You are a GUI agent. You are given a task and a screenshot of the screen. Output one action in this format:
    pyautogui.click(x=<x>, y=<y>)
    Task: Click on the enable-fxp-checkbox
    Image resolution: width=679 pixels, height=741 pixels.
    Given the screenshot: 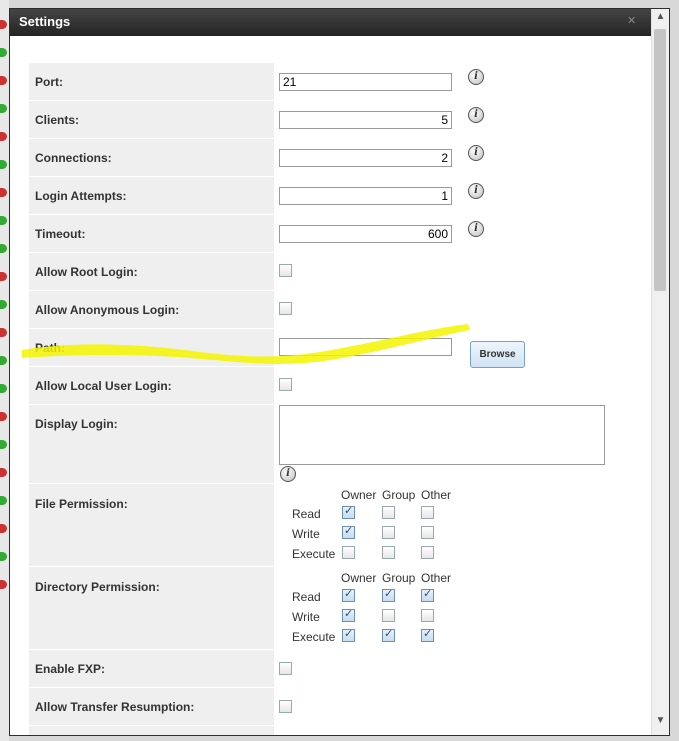 What is the action you would take?
    pyautogui.click(x=285, y=668)
    